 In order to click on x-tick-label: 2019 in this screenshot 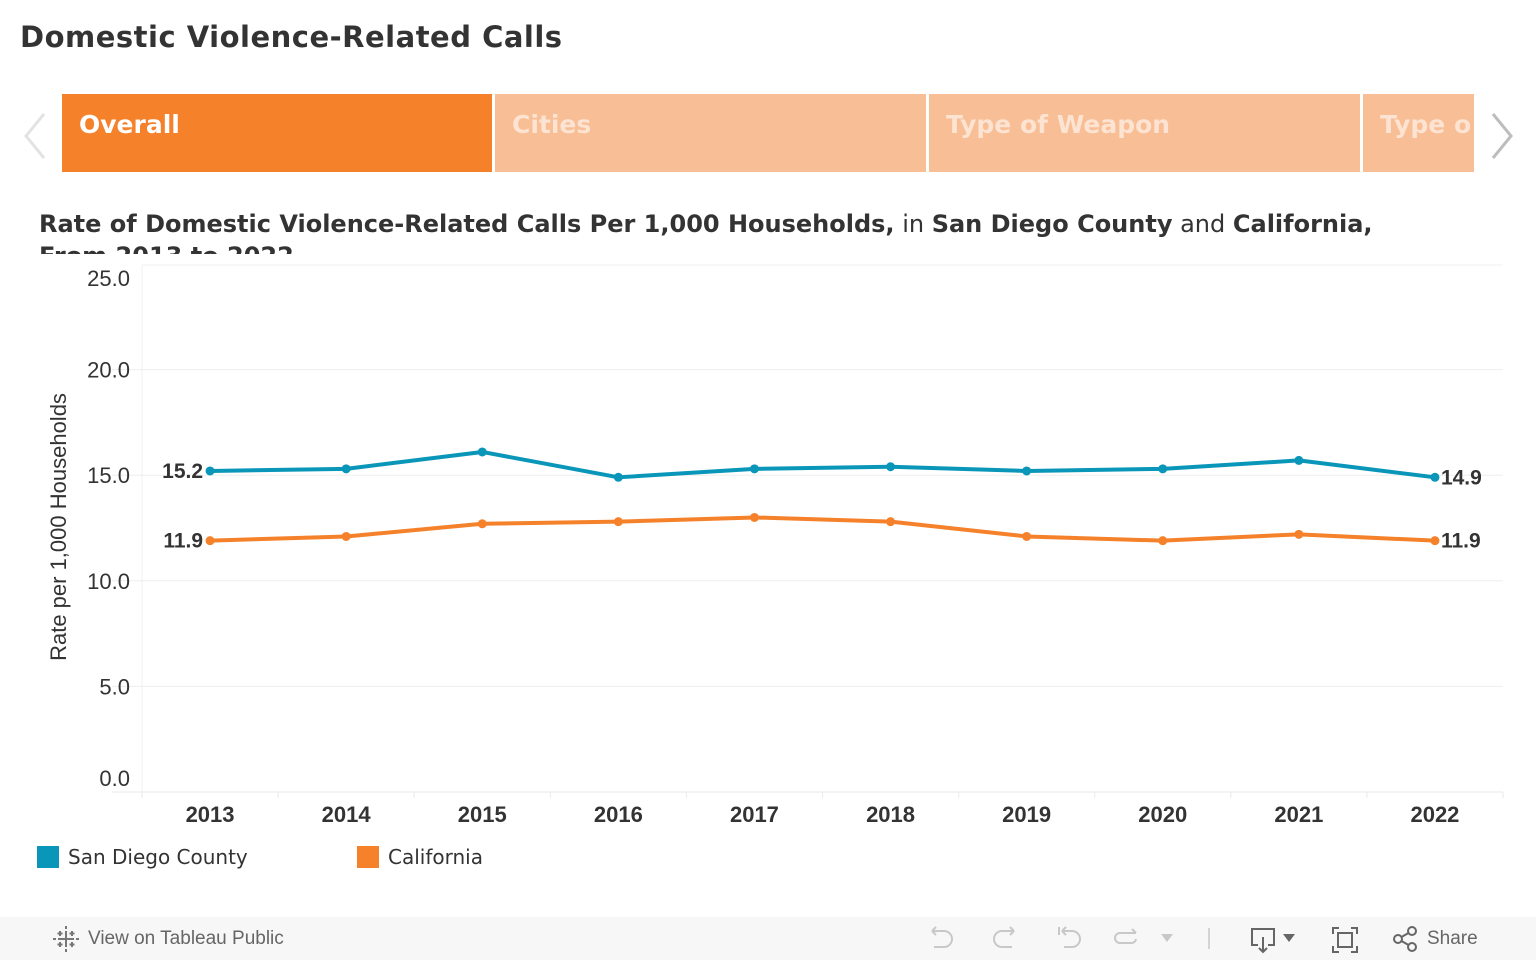, I will do `click(1026, 814)`.